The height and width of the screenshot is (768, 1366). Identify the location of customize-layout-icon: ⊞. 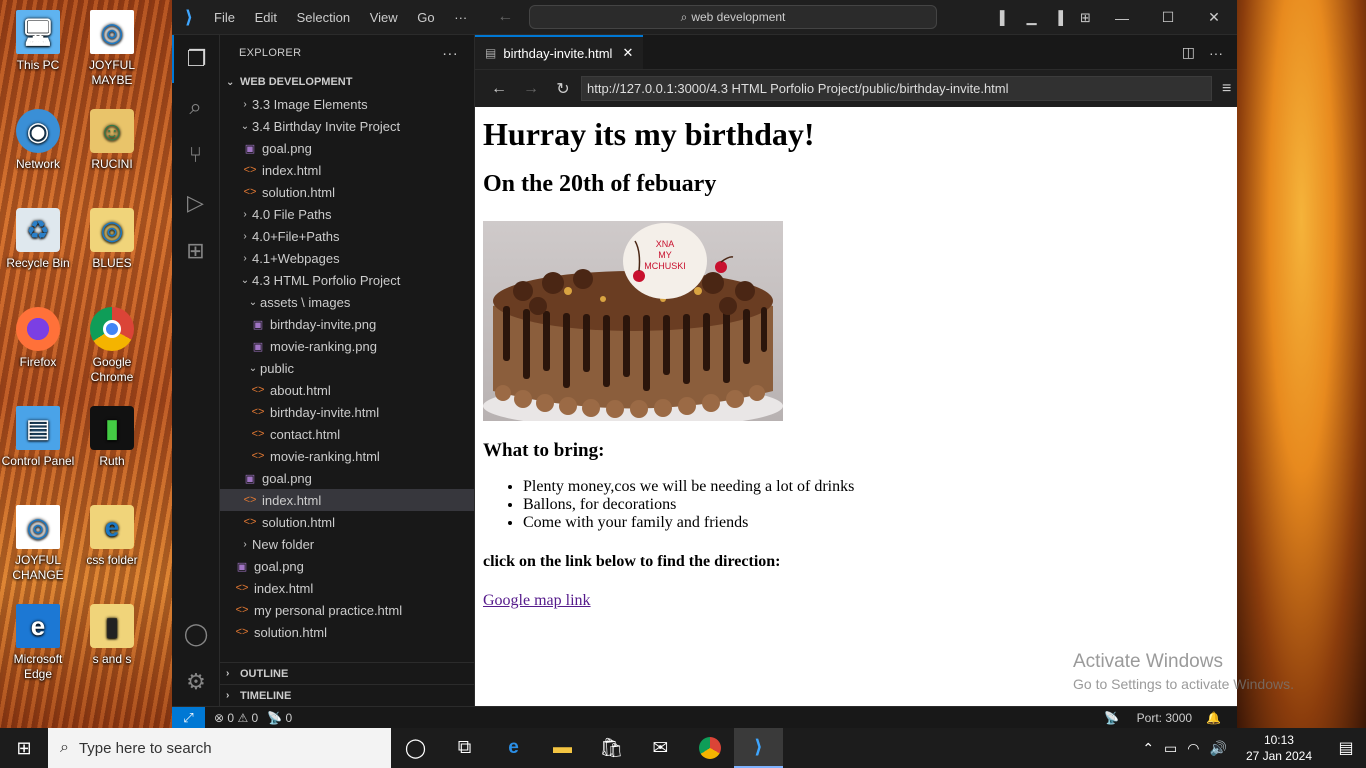
(1085, 18).